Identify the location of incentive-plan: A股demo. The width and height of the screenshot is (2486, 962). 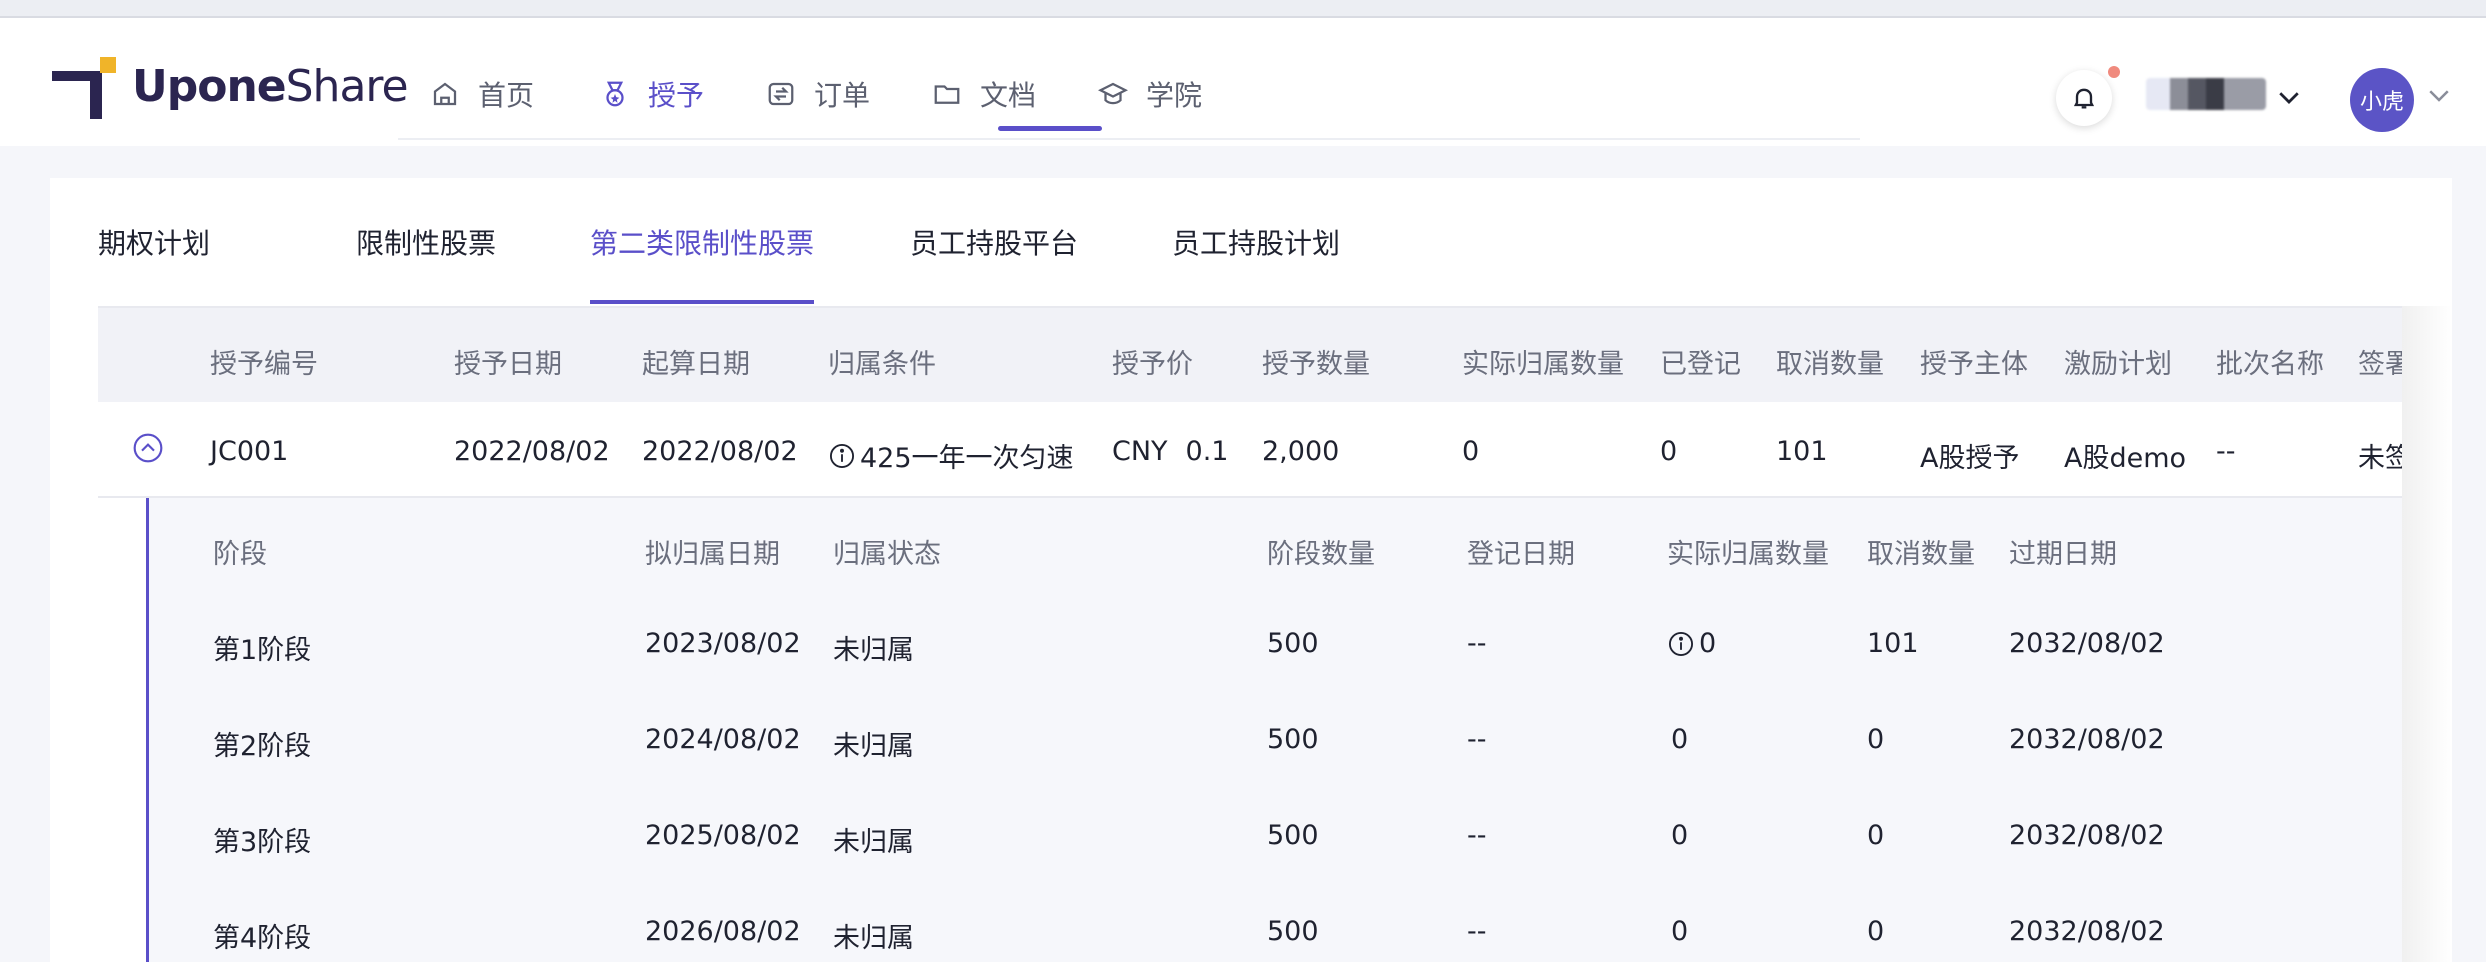
(2125, 458).